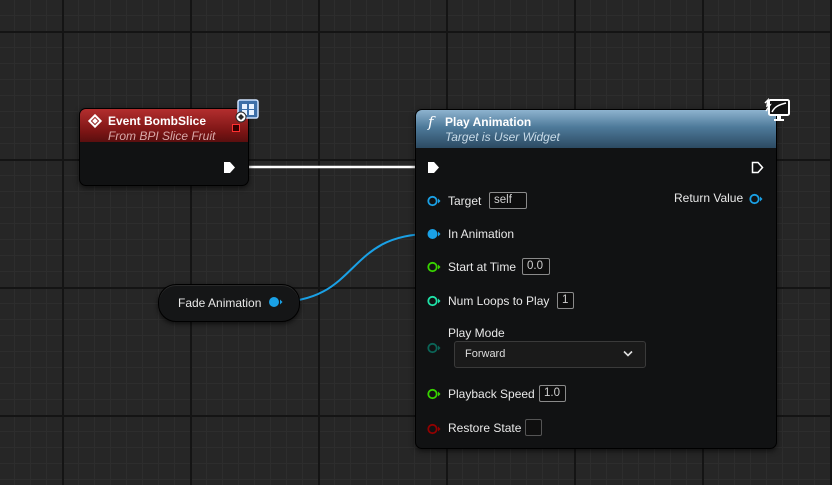  I want to click on in-animation-pin, so click(434, 234).